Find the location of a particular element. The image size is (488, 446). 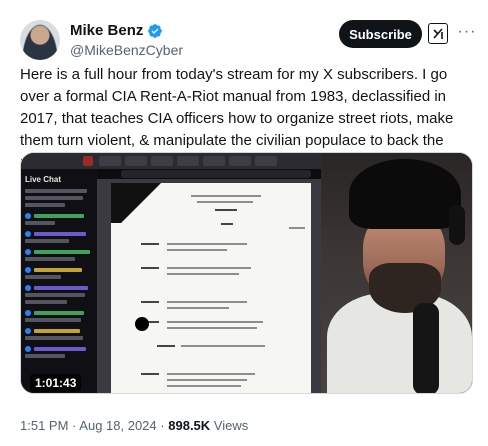

verified-badge-icon is located at coordinates (155, 31).